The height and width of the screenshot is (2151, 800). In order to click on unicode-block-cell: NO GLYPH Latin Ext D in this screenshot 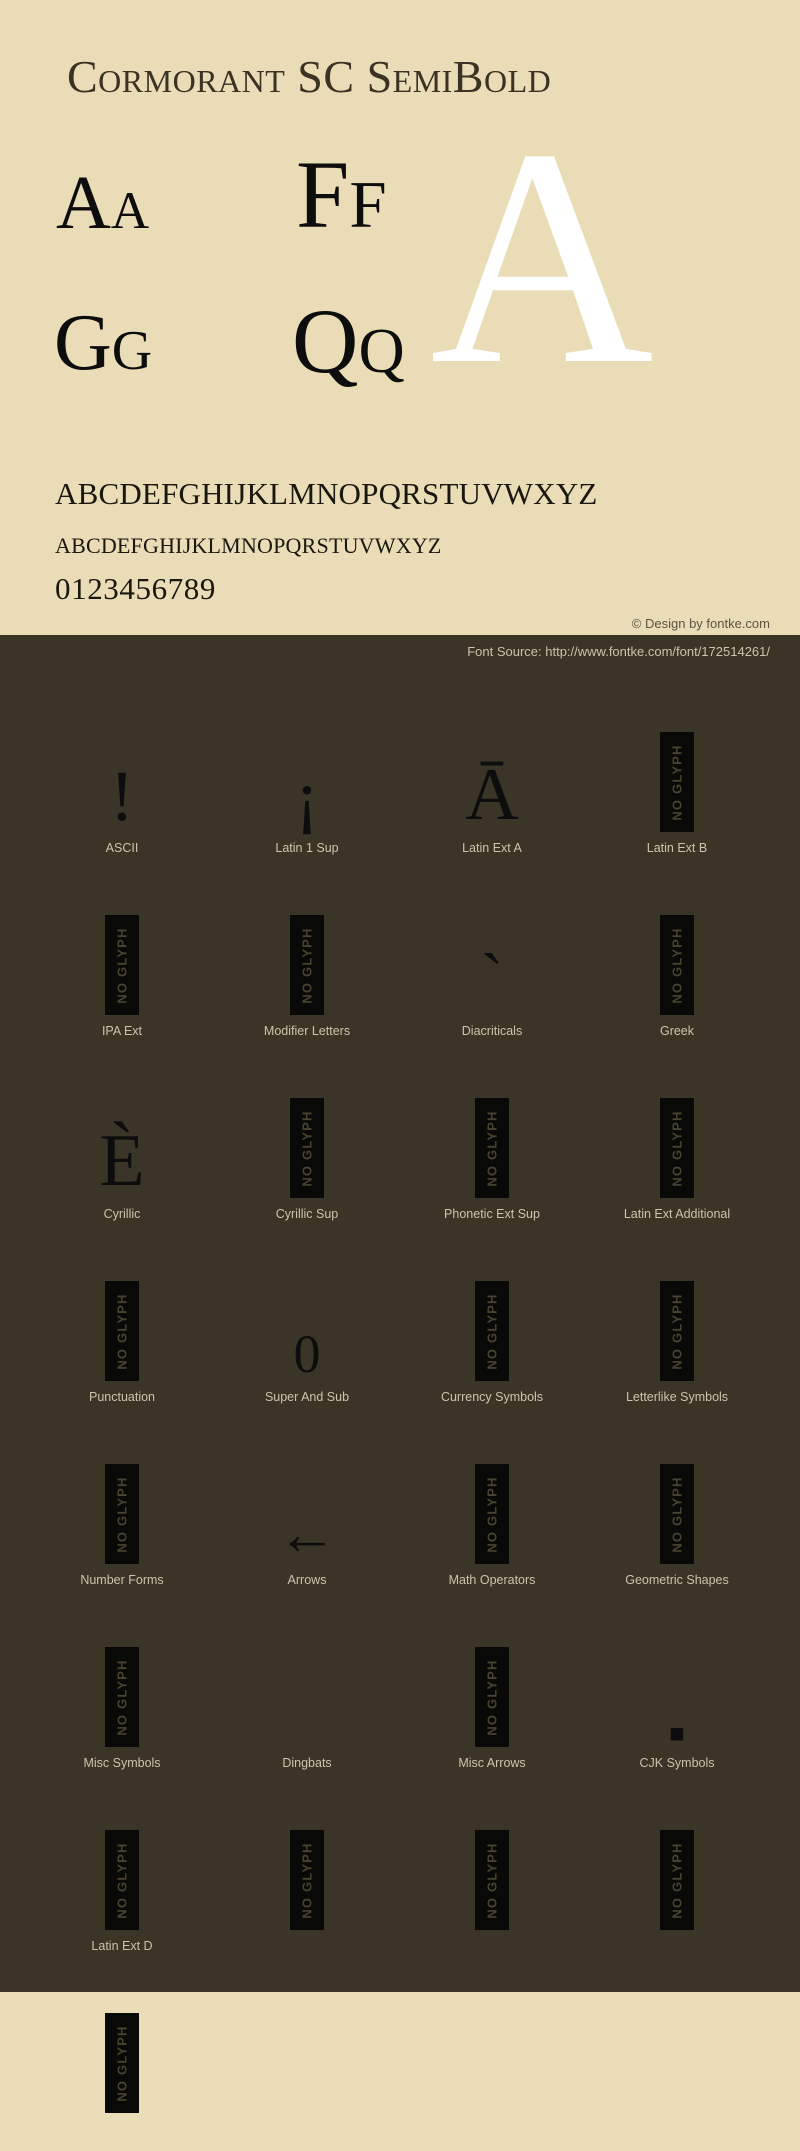, I will do `click(122, 1876)`.